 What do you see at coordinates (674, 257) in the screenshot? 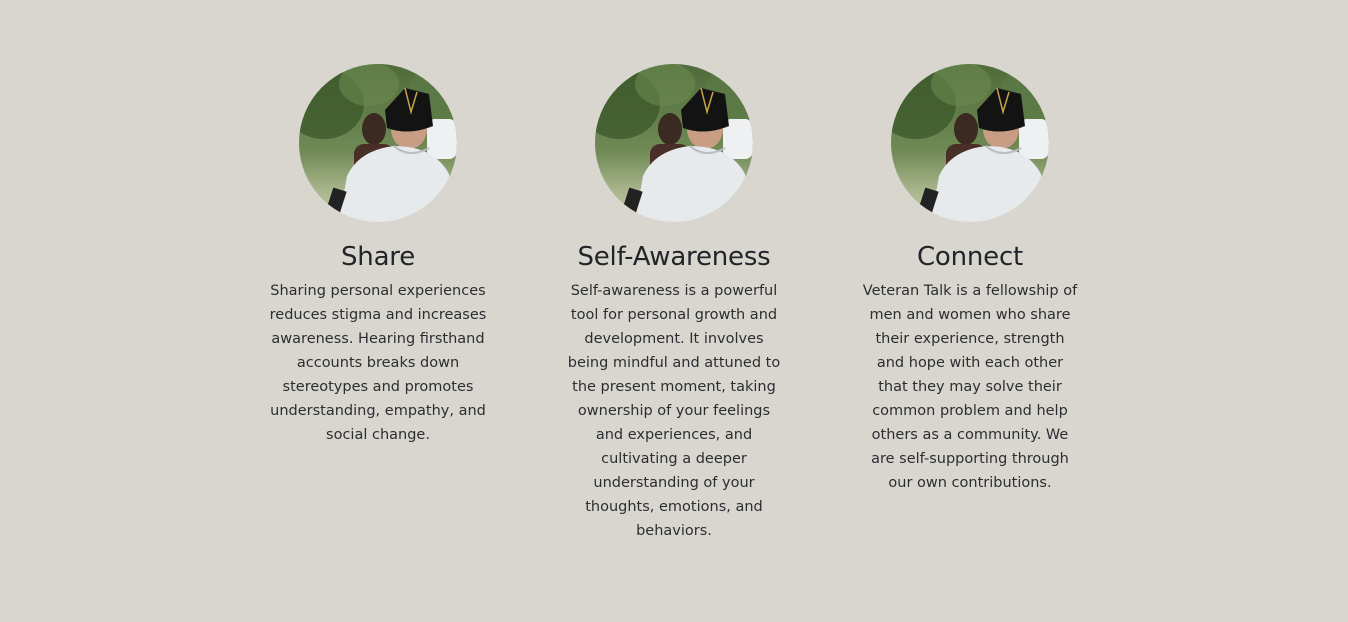
I see `feature-title: Self-Awareness` at bounding box center [674, 257].